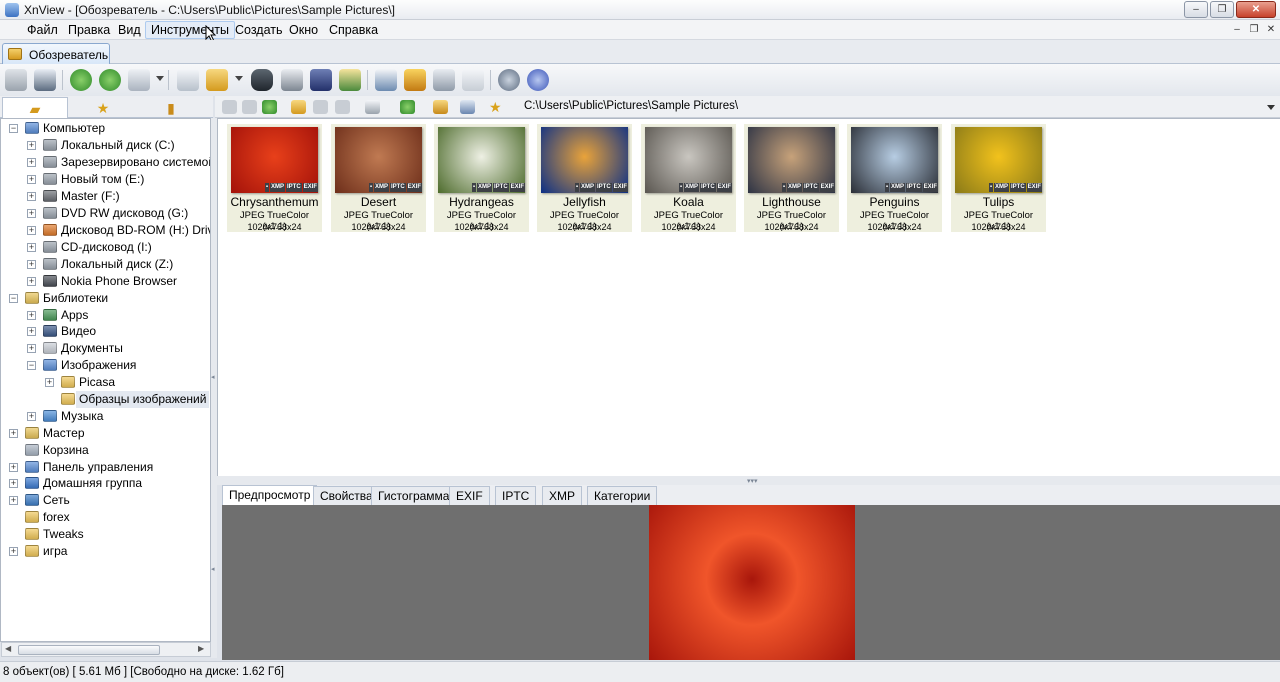 This screenshot has width=1280, height=682. I want to click on tree-item: forex, so click(105, 517).